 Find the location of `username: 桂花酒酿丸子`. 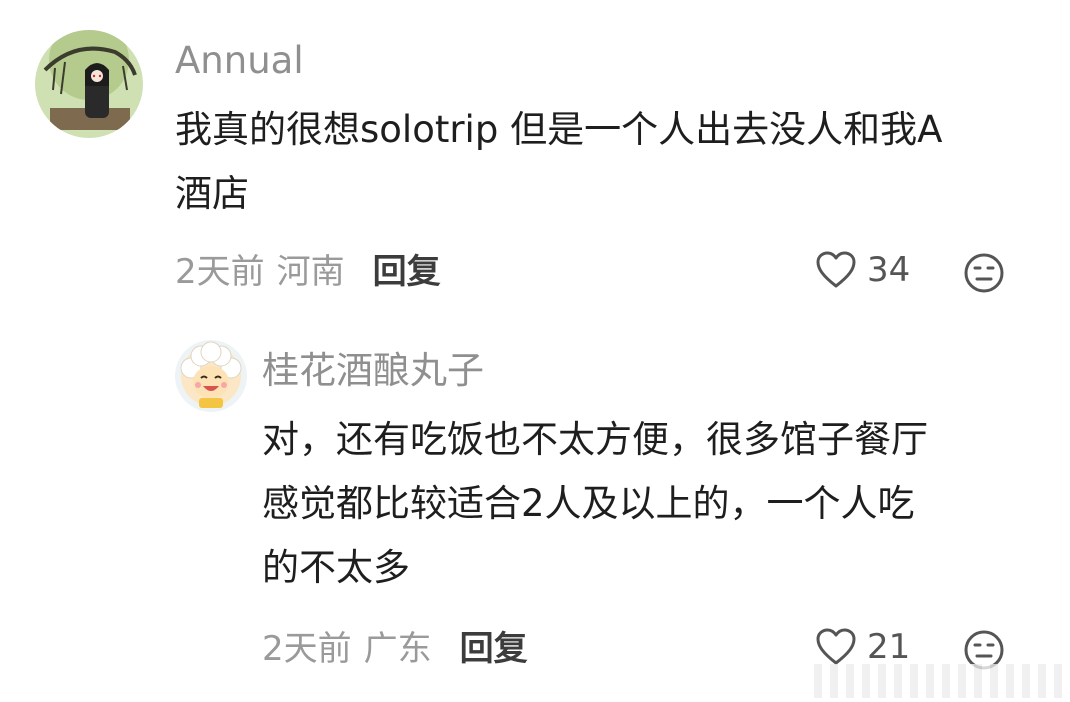

username: 桂花酒酿丸子 is located at coordinates (373, 370).